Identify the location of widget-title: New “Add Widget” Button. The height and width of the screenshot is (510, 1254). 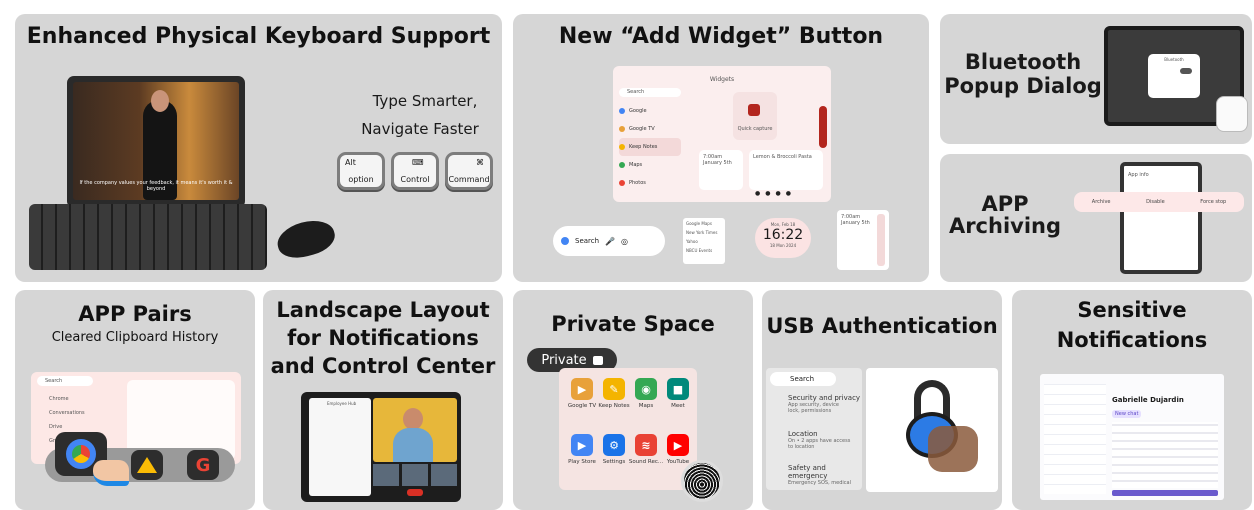
(721, 36).